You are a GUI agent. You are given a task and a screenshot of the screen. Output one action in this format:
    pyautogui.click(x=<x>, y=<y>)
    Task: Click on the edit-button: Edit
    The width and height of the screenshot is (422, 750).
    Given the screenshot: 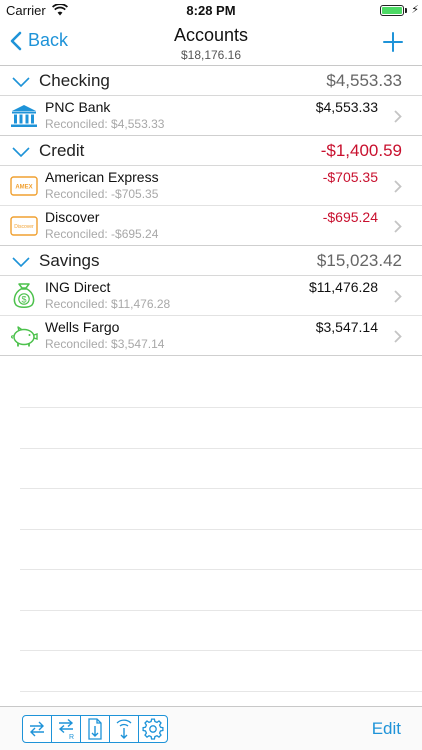 What is the action you would take?
    pyautogui.click(x=386, y=729)
    